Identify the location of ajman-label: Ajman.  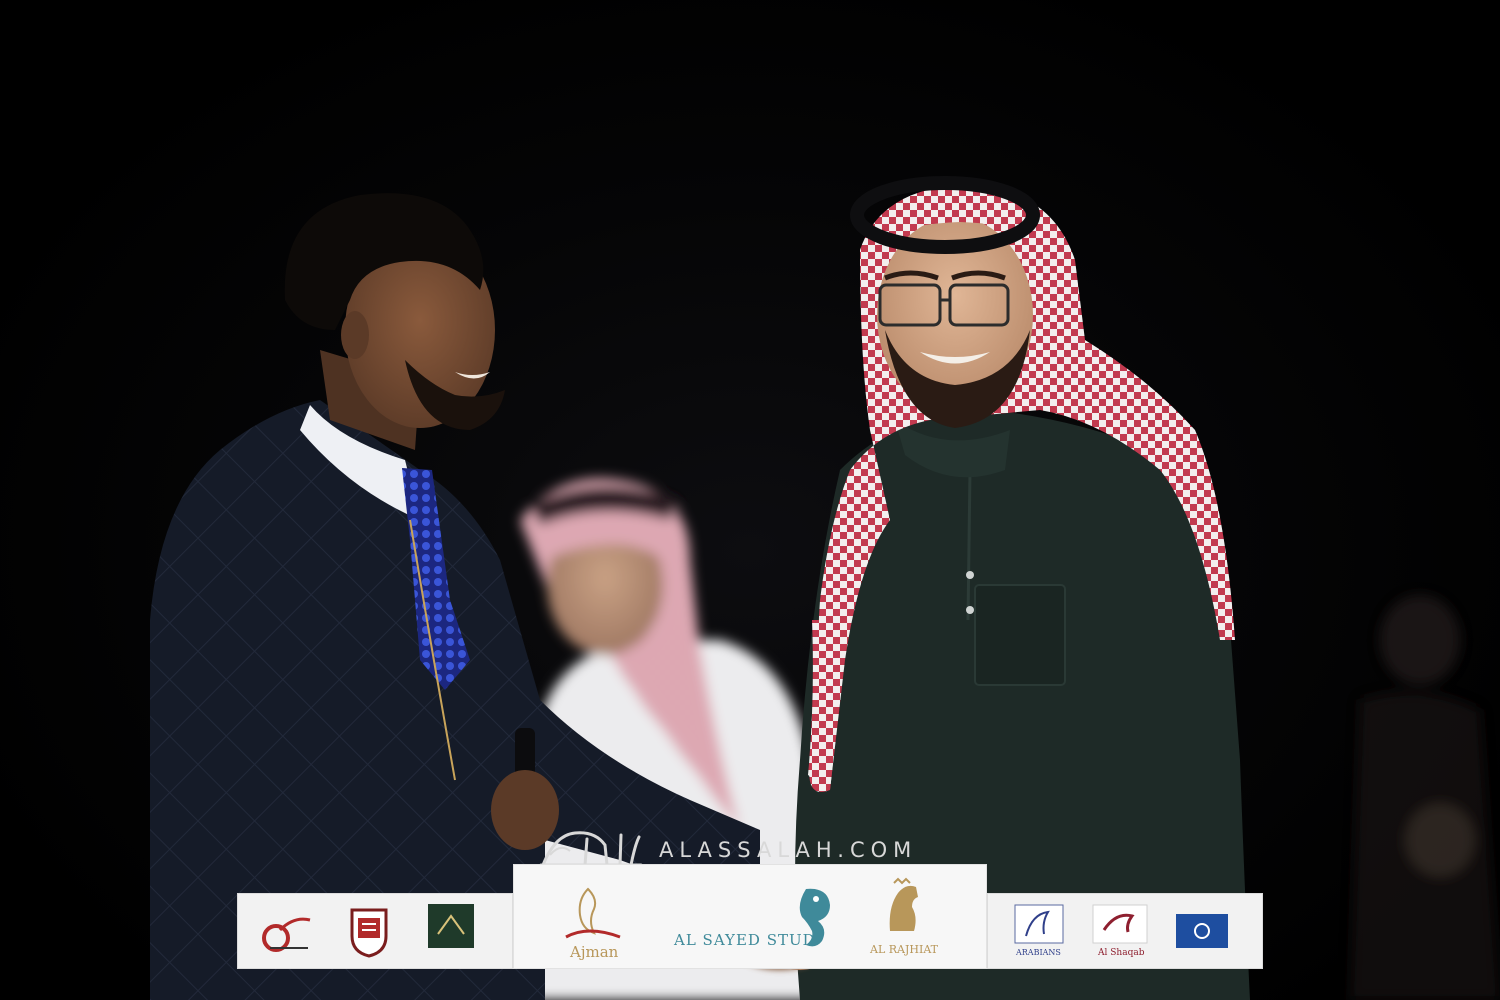
(594, 952).